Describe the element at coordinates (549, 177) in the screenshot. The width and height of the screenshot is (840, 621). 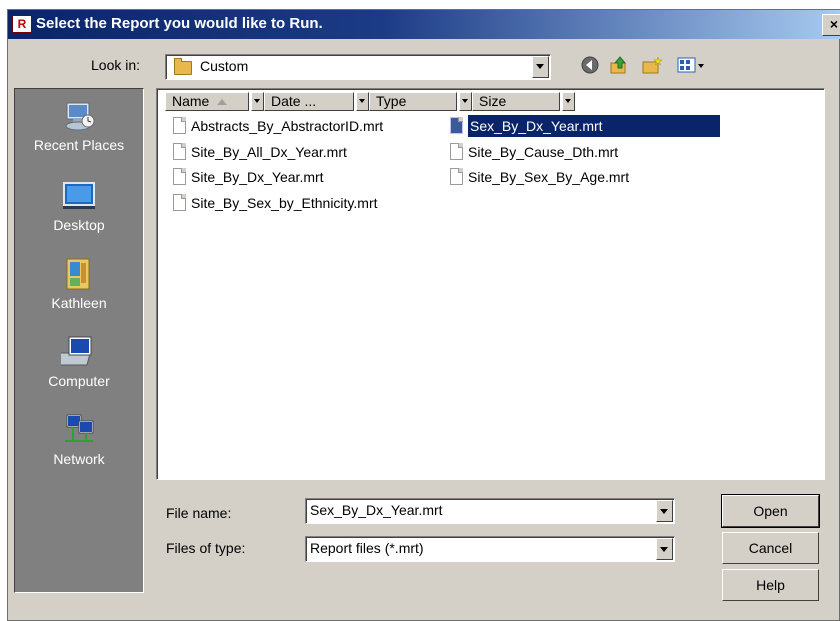
I see `file-name: Site_By_Sex_By_Age.mrt` at that location.